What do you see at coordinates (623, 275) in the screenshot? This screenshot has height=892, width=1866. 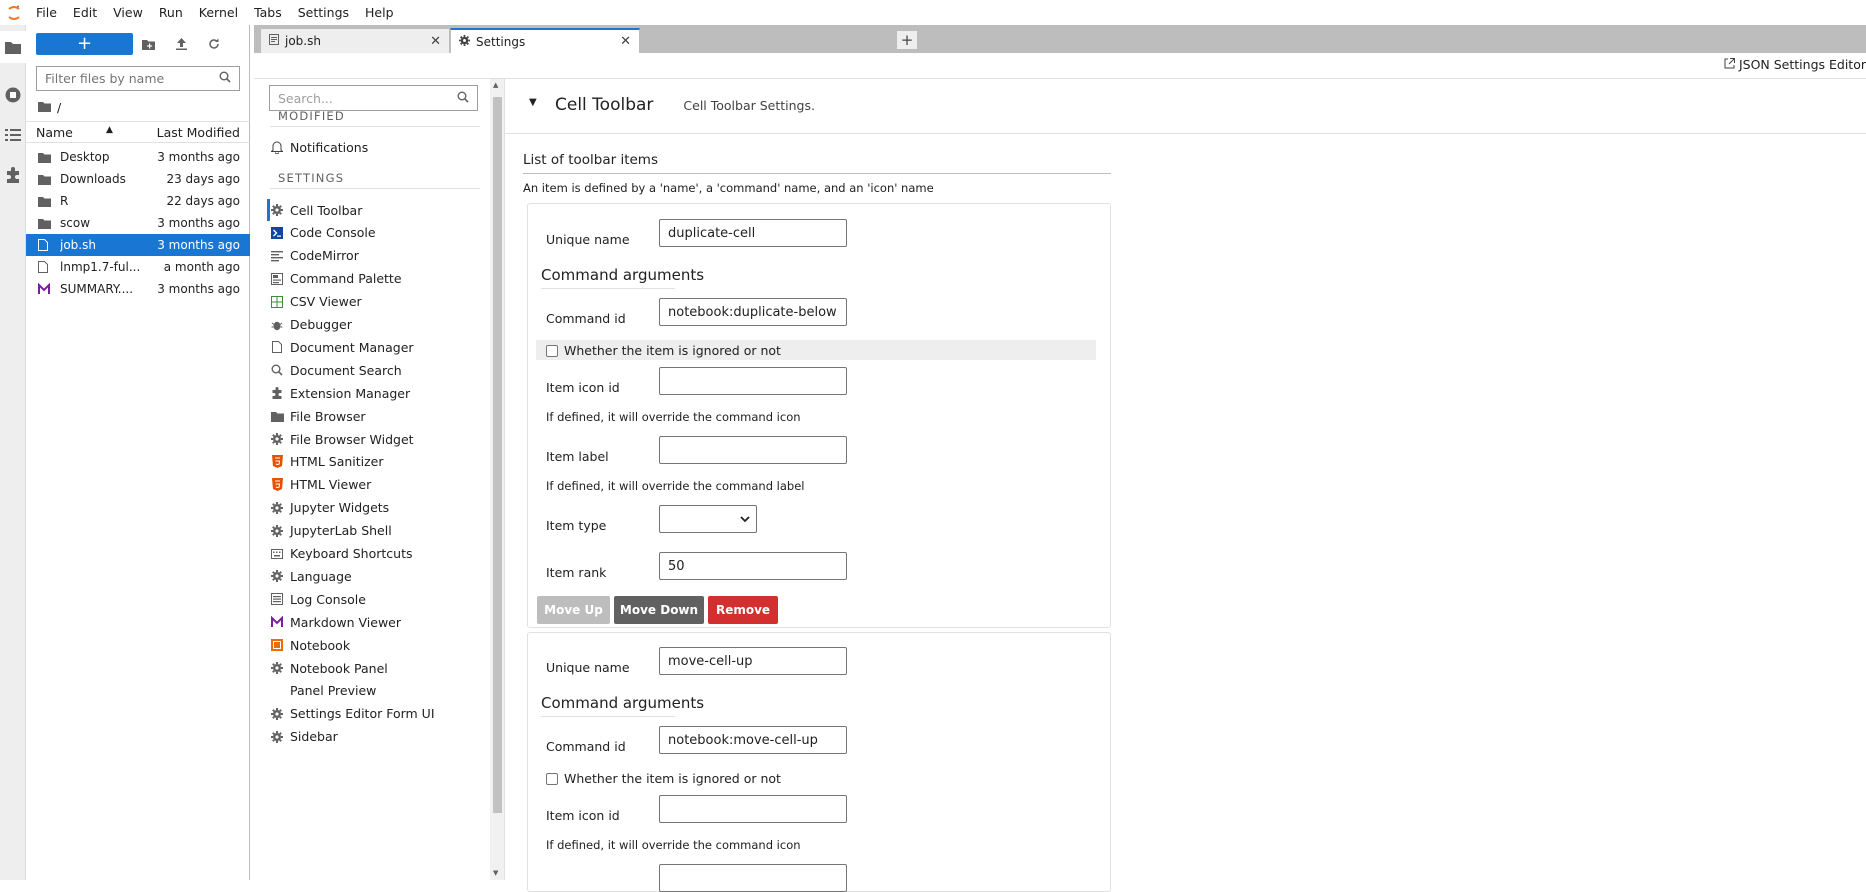 I see `command-arguments-label: Command arguments` at bounding box center [623, 275].